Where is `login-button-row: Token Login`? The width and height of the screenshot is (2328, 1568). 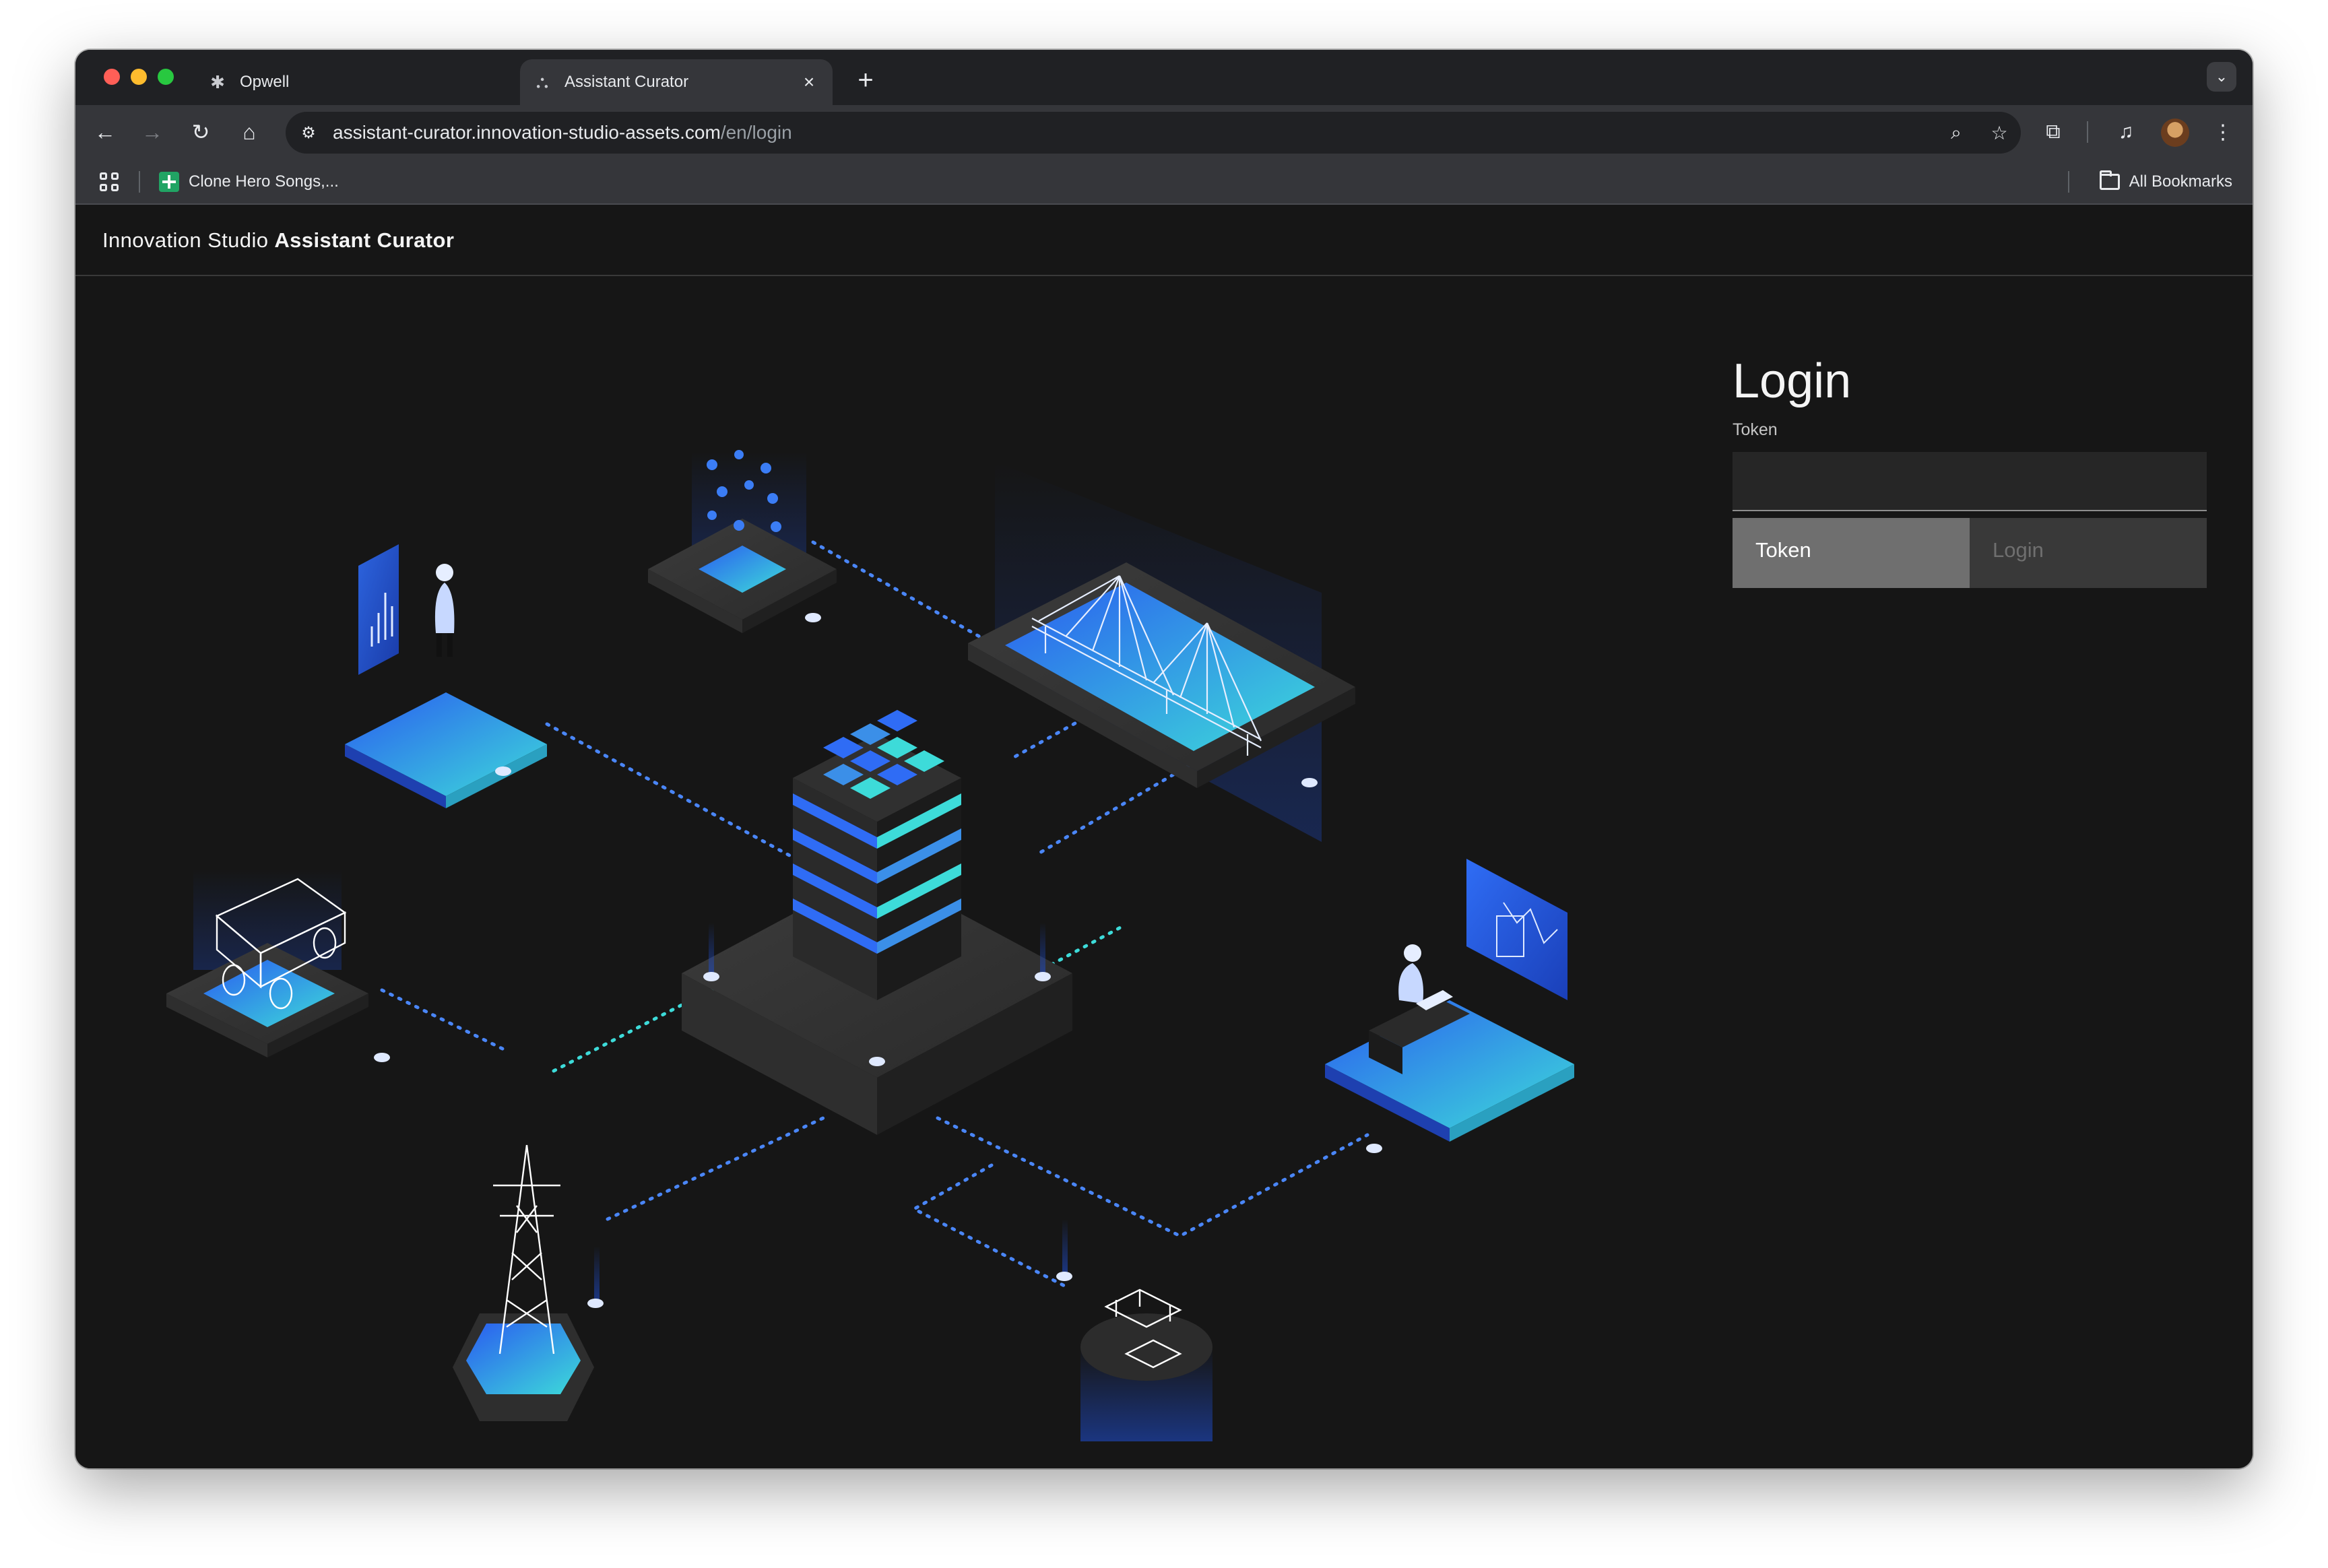 login-button-row: Token Login is located at coordinates (1970, 553).